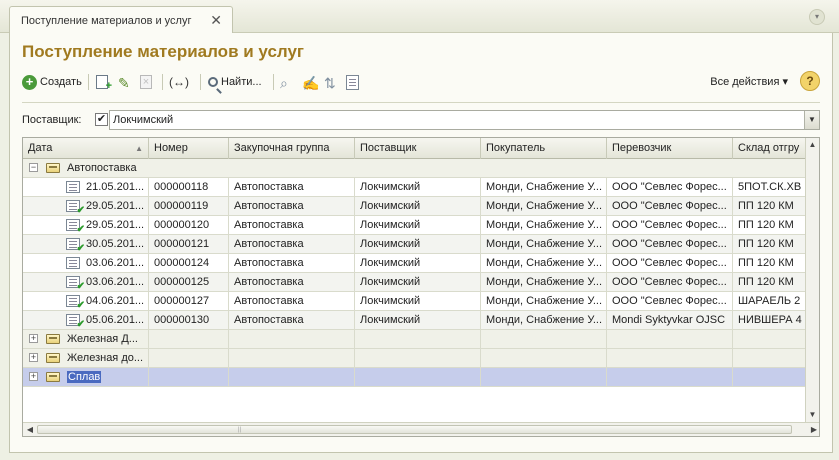 This screenshot has width=839, height=460. Describe the element at coordinates (749, 81) in the screenshot. I see `all-actions-menu: Все действия ▾` at that location.